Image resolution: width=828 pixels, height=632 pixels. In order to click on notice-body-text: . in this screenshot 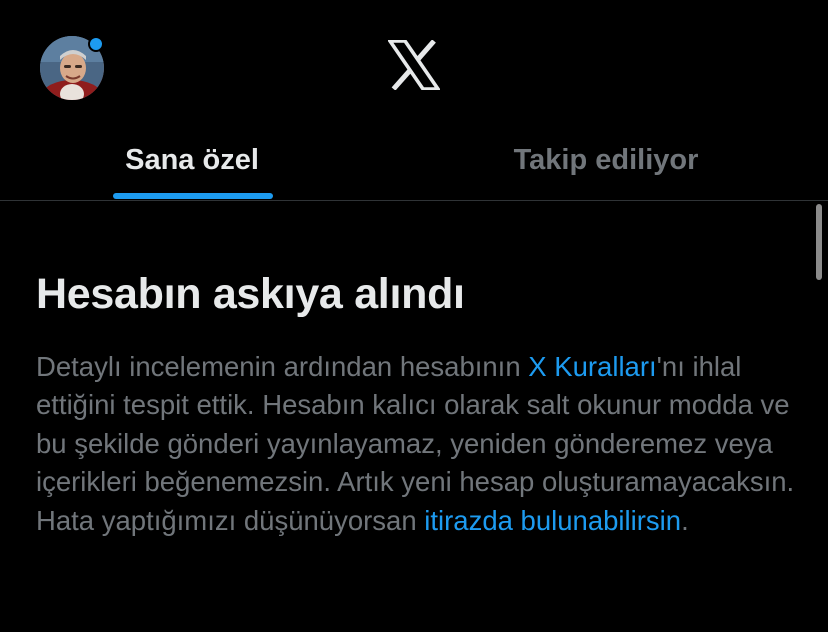, I will do `click(685, 520)`.